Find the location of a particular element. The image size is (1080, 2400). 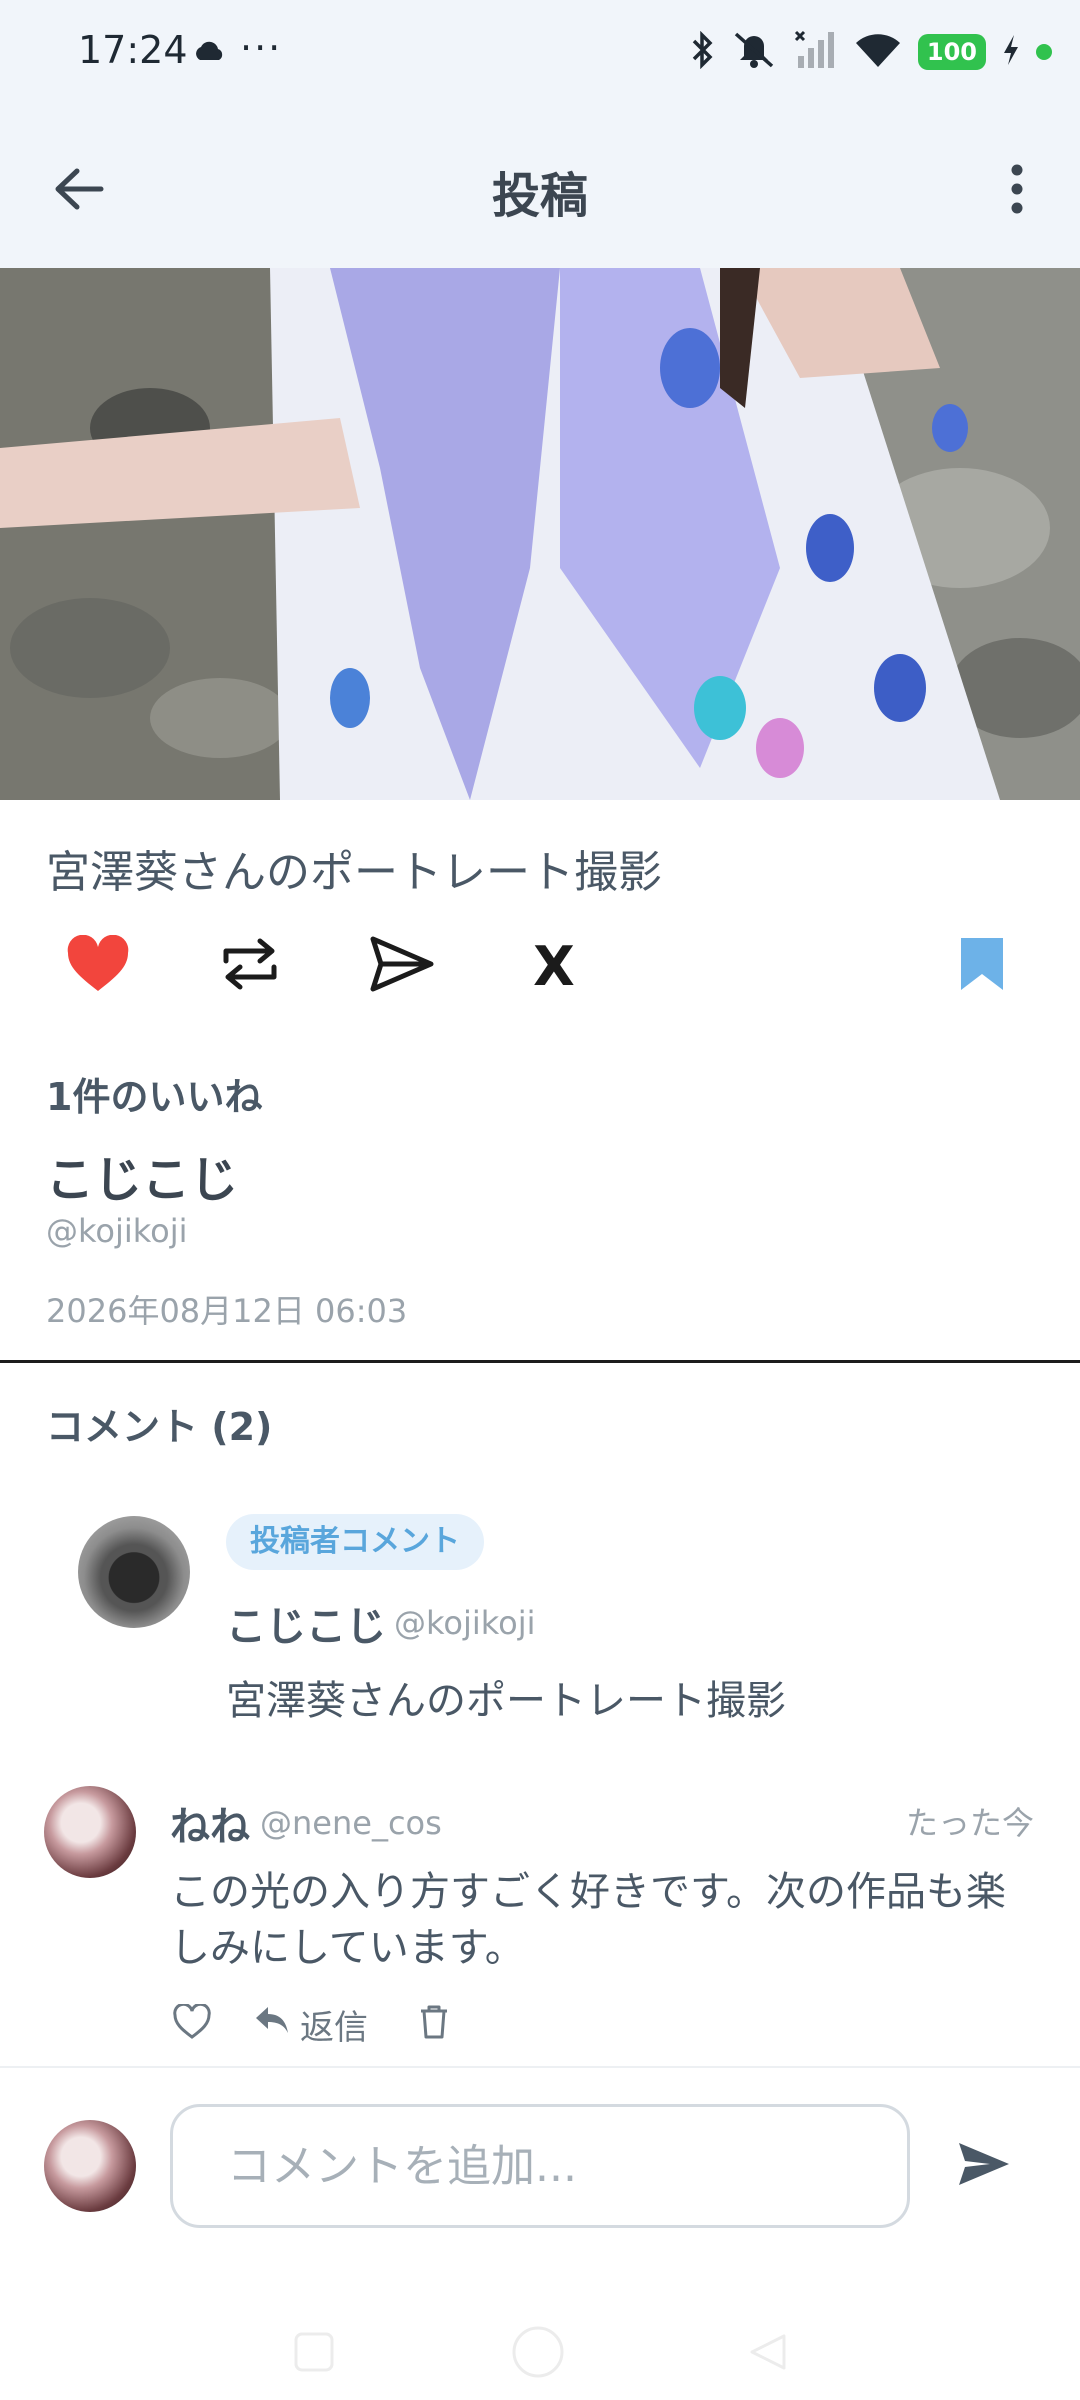

back-nav-button is located at coordinates (768, 2354).